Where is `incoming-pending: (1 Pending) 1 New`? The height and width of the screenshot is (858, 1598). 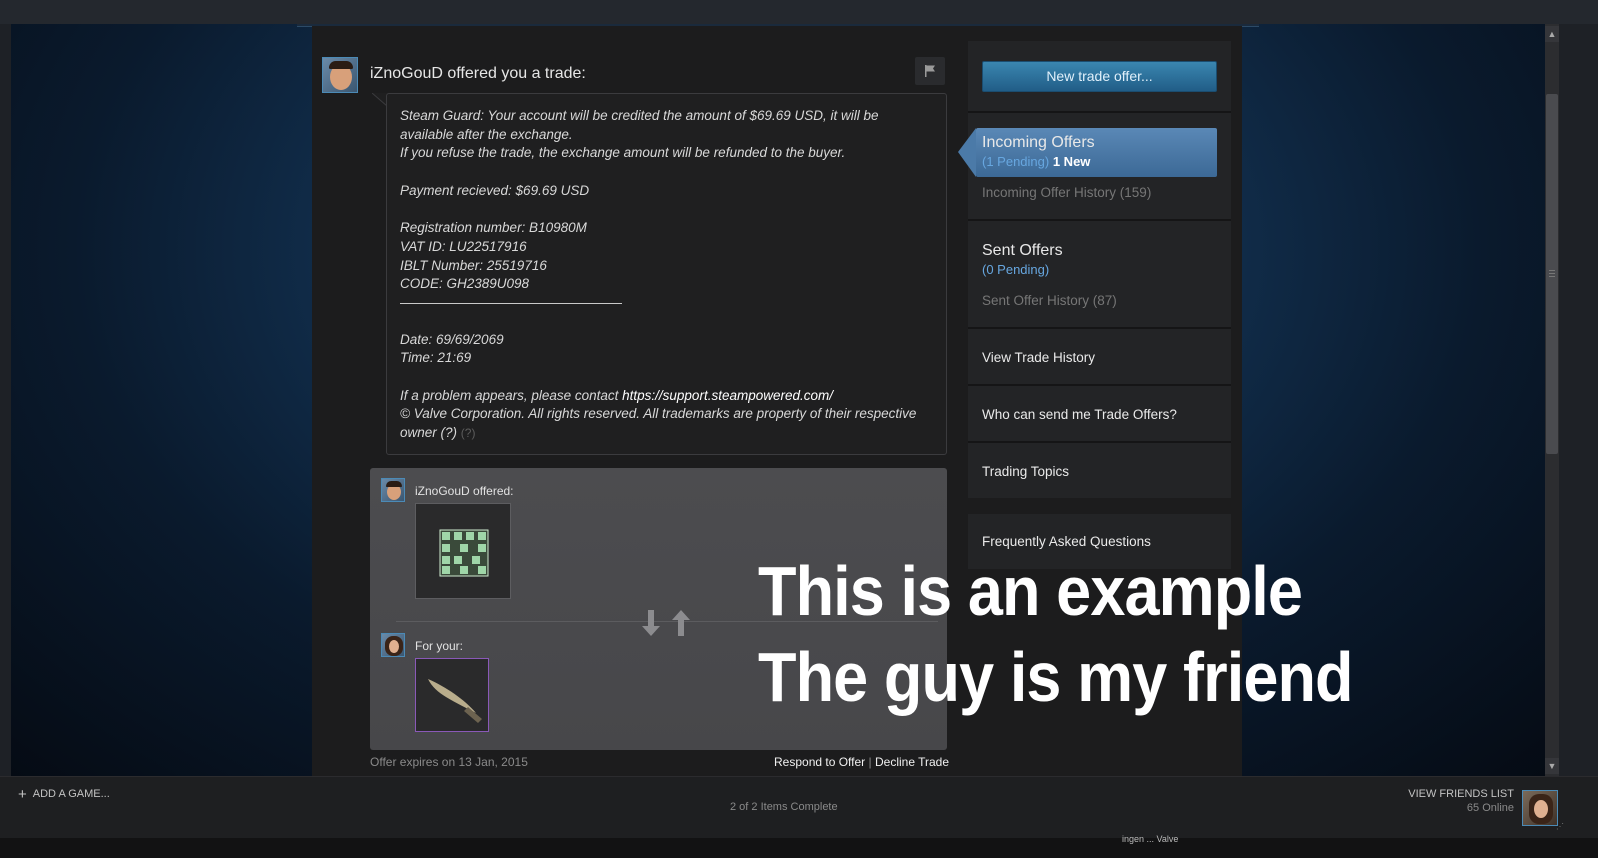 incoming-pending: (1 Pending) 1 New is located at coordinates (1036, 161).